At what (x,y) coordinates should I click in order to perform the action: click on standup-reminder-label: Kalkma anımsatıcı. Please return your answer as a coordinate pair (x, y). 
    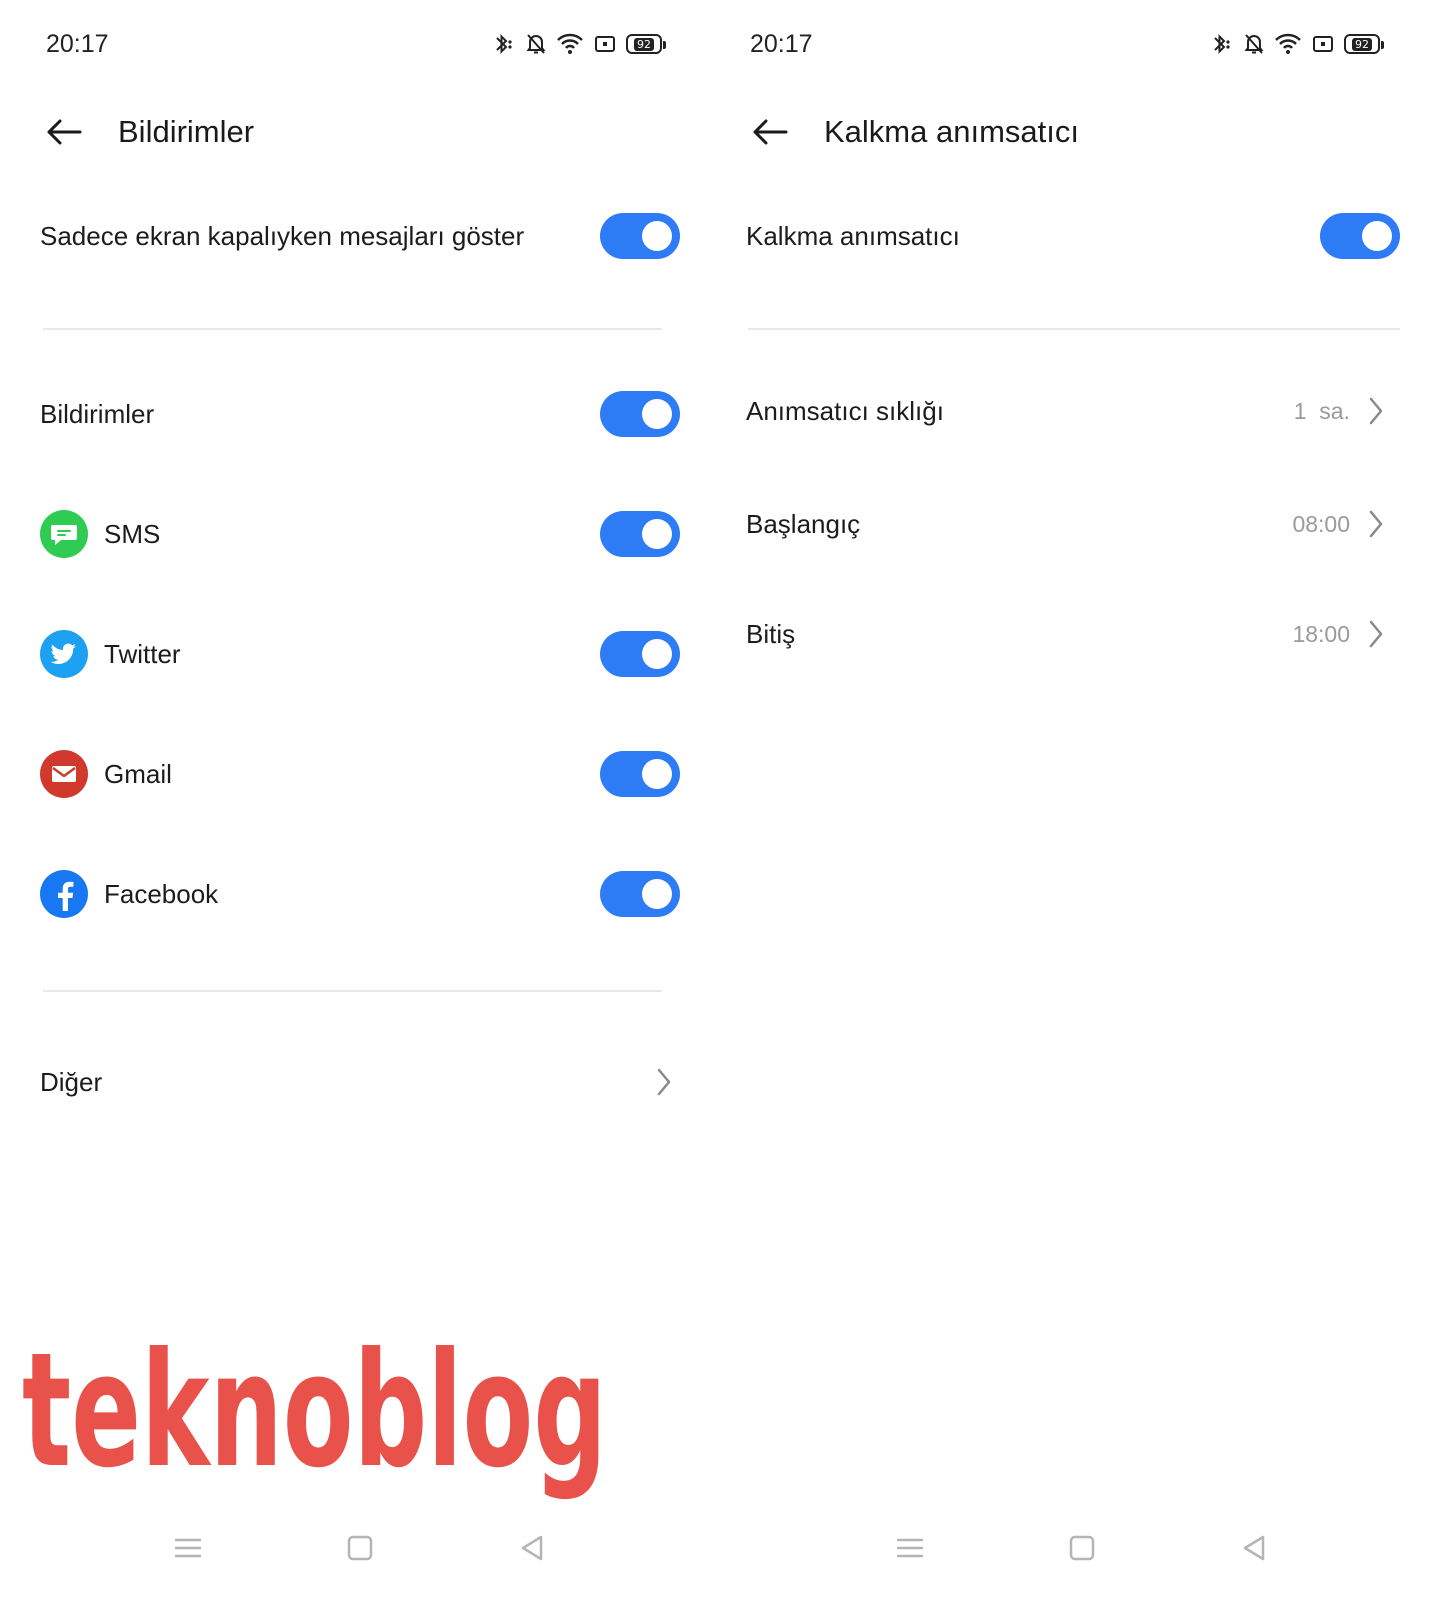
    Looking at the image, I should click on (853, 235).